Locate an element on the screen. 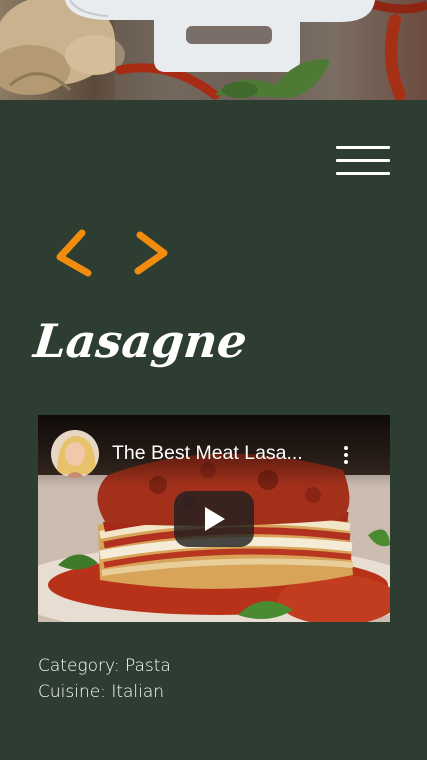 This screenshot has width=427, height=760. more-vertical-icon is located at coordinates (346, 455).